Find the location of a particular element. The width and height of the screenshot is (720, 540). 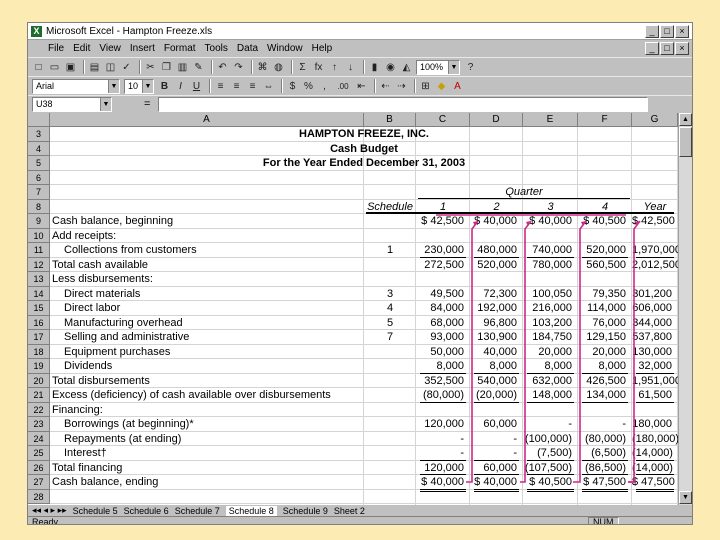

row-header: 4 is located at coordinates (39, 148).